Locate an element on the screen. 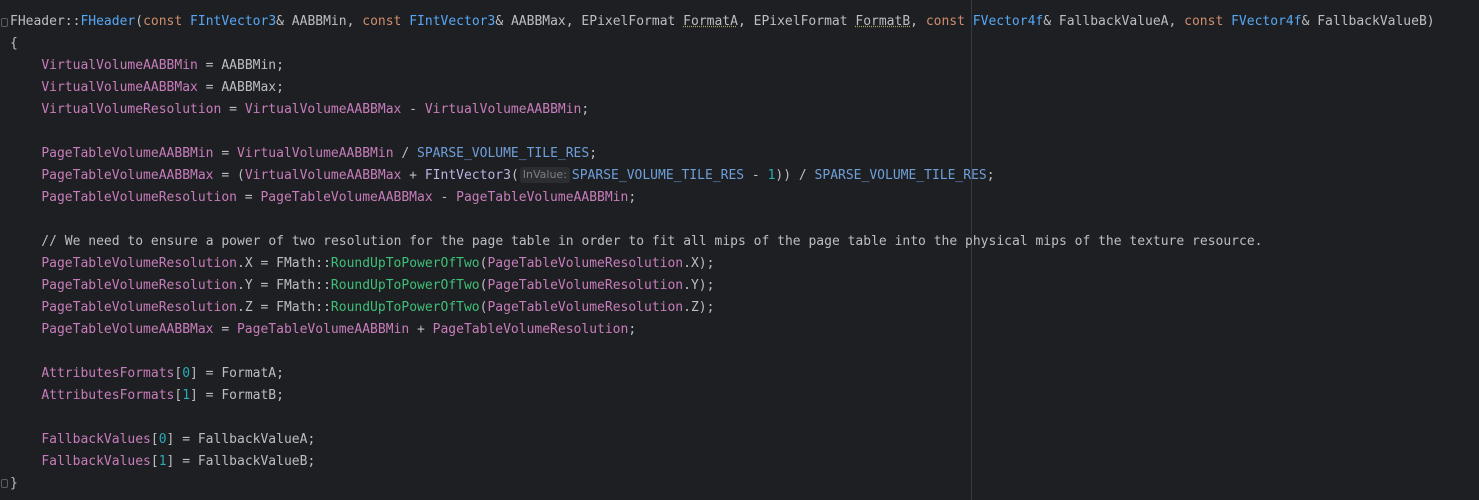 The height and width of the screenshot is (500, 1479). fold-collapse-icon is located at coordinates (4, 483).